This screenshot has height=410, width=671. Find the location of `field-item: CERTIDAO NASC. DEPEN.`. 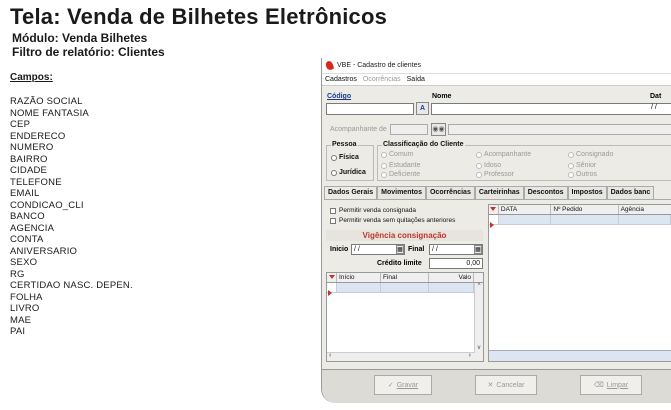

field-item: CERTIDAO NASC. DEPEN. is located at coordinates (71, 285).